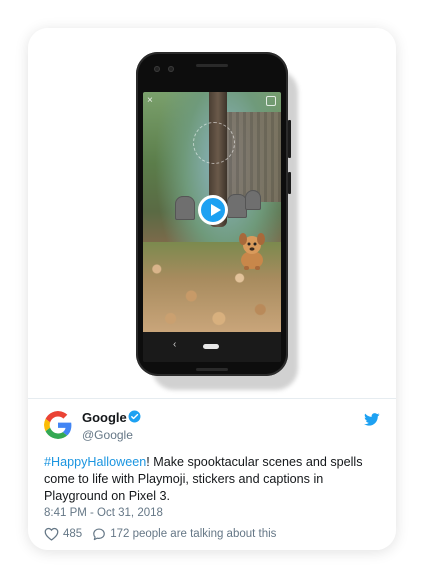 This screenshot has width=424, height=580. What do you see at coordinates (193, 534) in the screenshot?
I see `conversation-count-text: 172 people are talking about this` at bounding box center [193, 534].